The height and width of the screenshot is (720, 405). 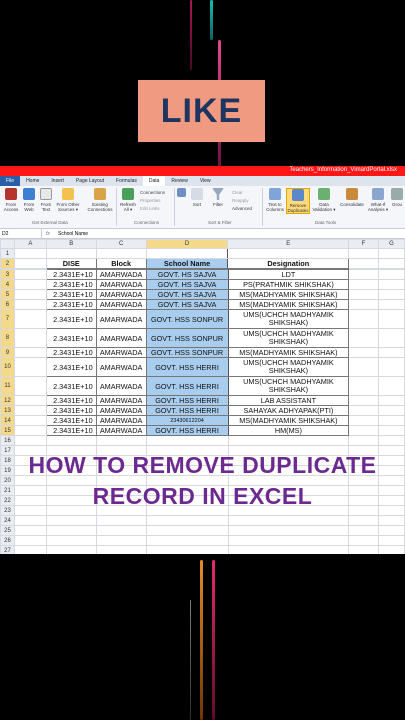 What do you see at coordinates (90, 181) in the screenshot?
I see `tab-page-layout: Page Layout` at bounding box center [90, 181].